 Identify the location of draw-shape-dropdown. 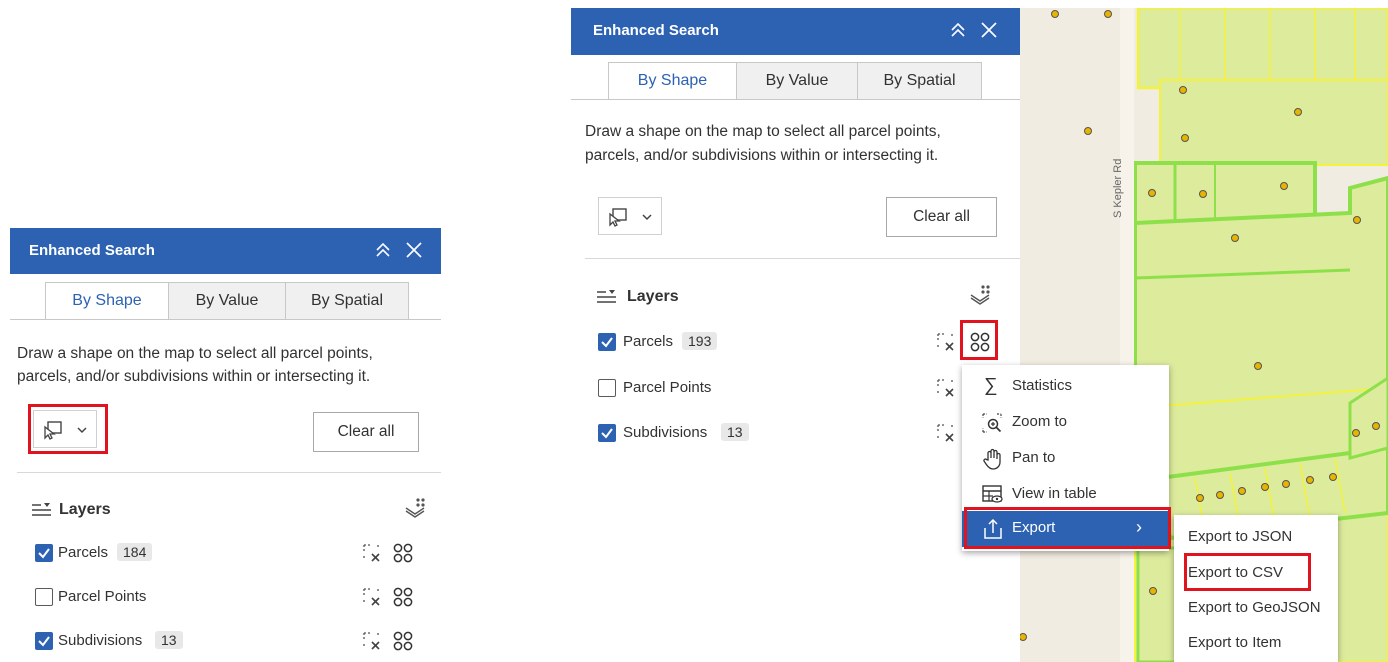
(630, 216).